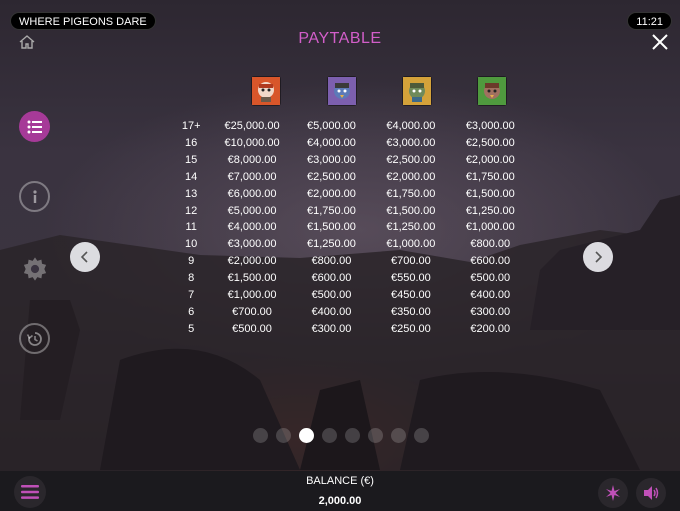  I want to click on sound-button, so click(651, 493).